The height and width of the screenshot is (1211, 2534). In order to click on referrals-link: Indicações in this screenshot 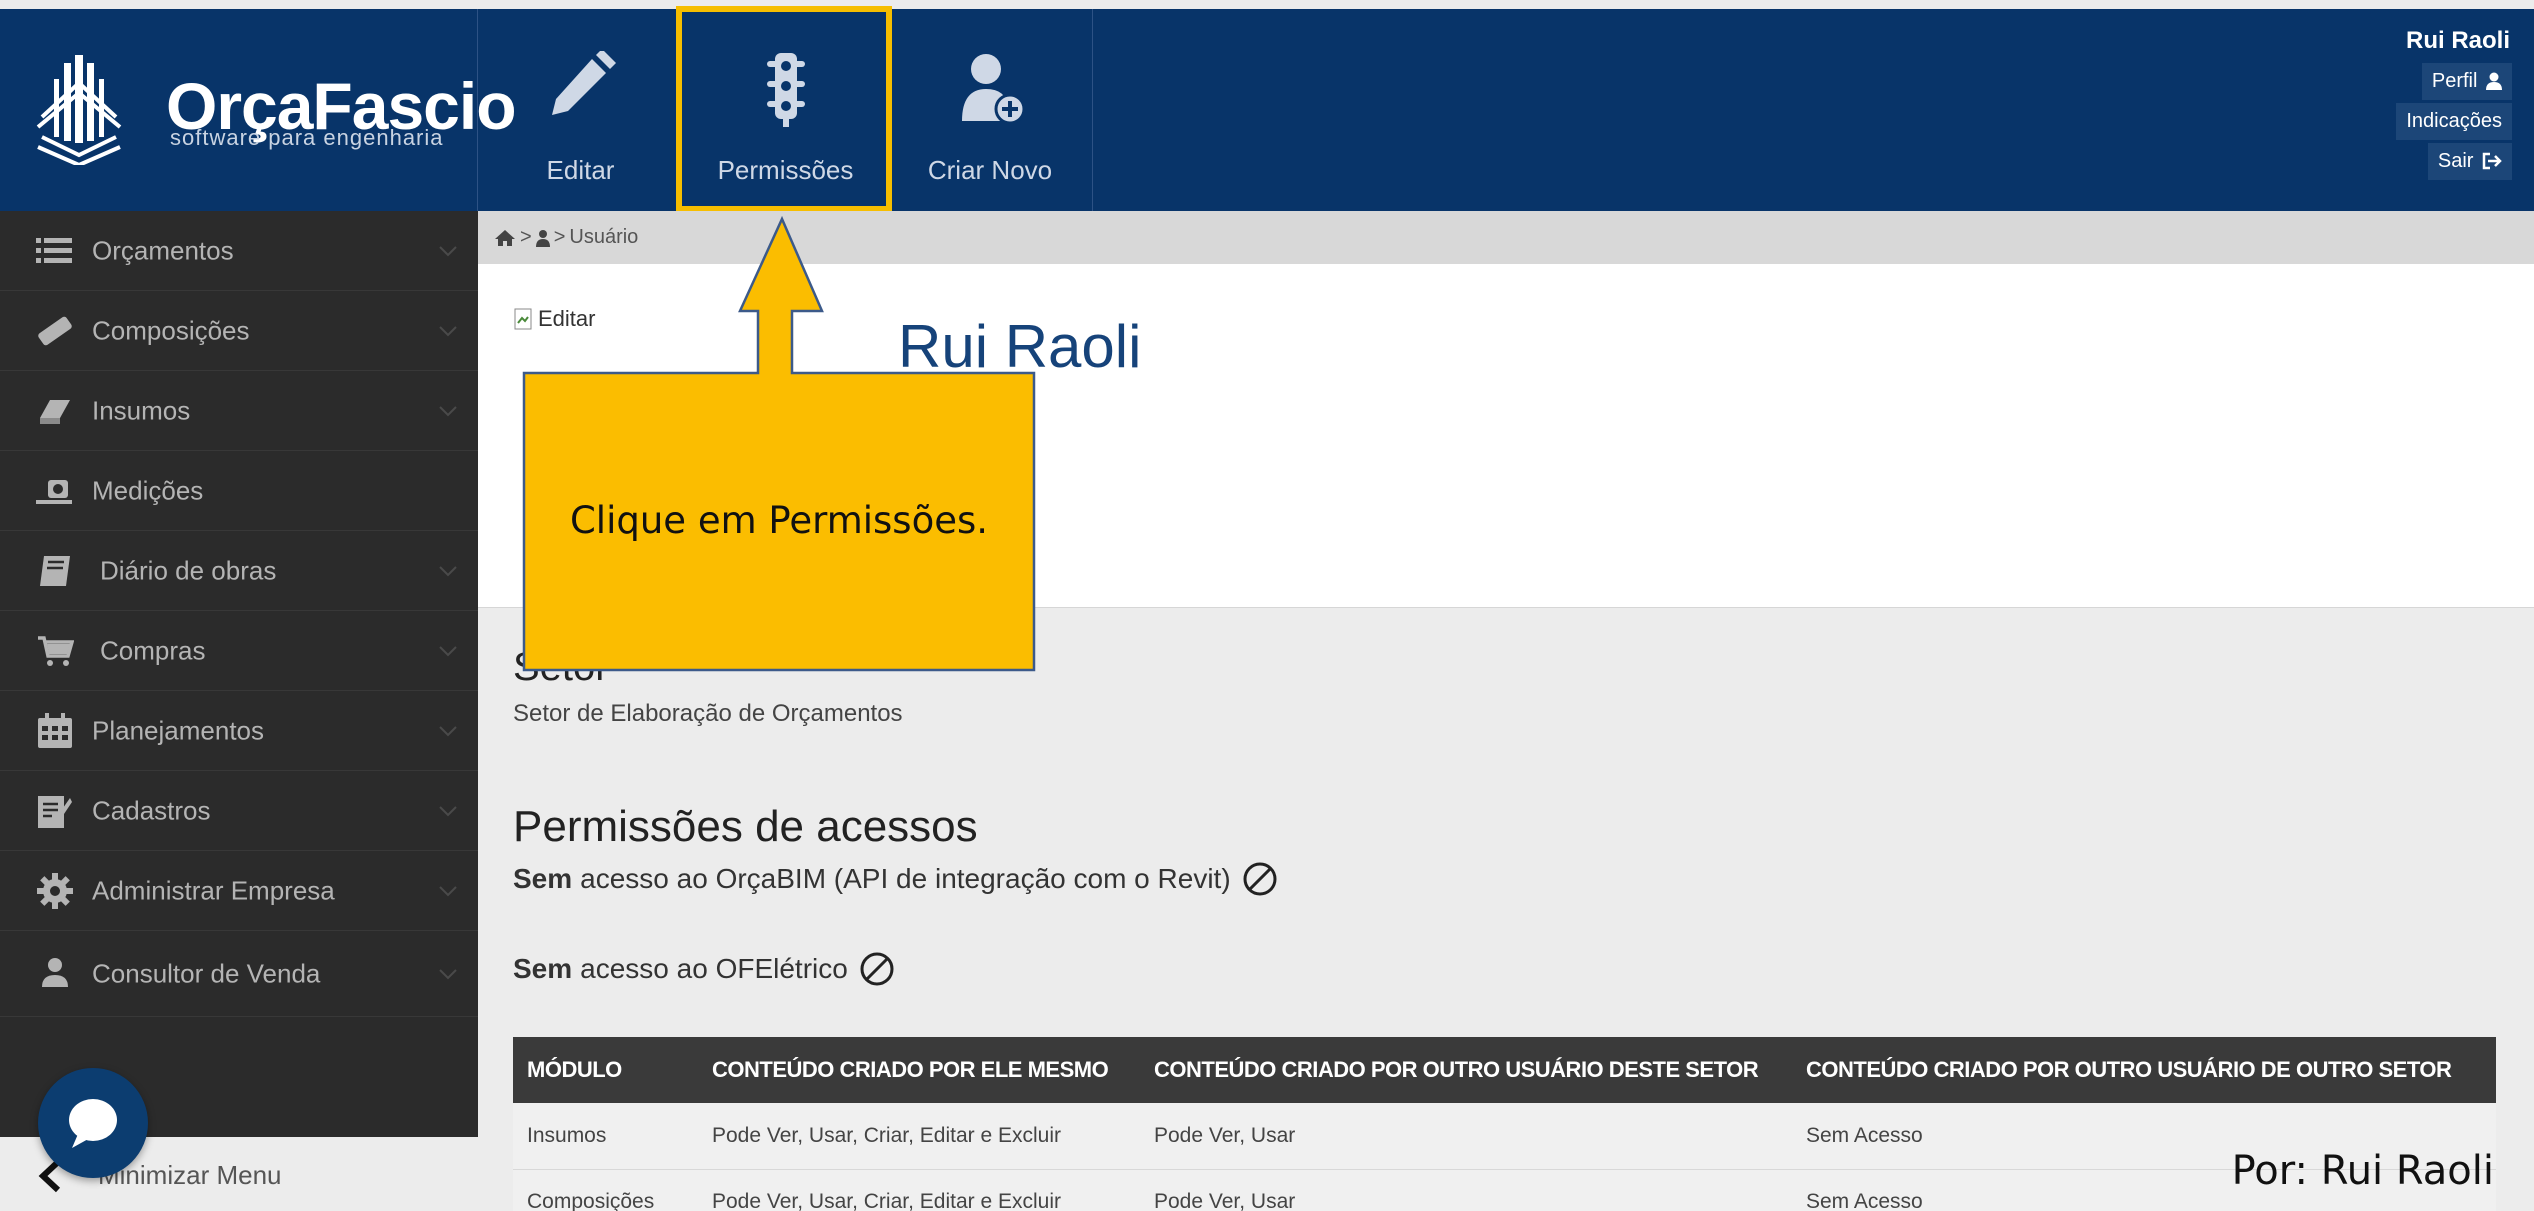, I will do `click(2454, 121)`.